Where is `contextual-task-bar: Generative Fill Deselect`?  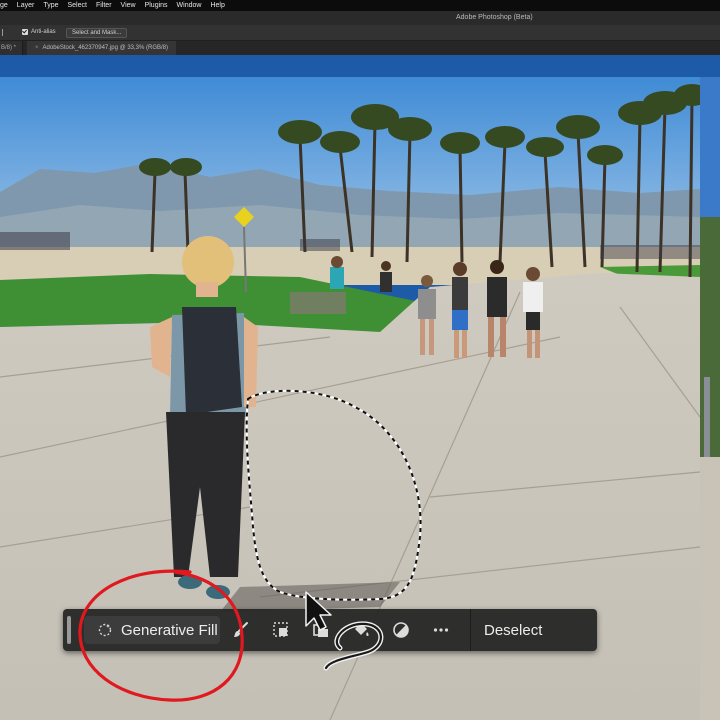
contextual-task-bar: Generative Fill Deselect is located at coordinates (330, 630).